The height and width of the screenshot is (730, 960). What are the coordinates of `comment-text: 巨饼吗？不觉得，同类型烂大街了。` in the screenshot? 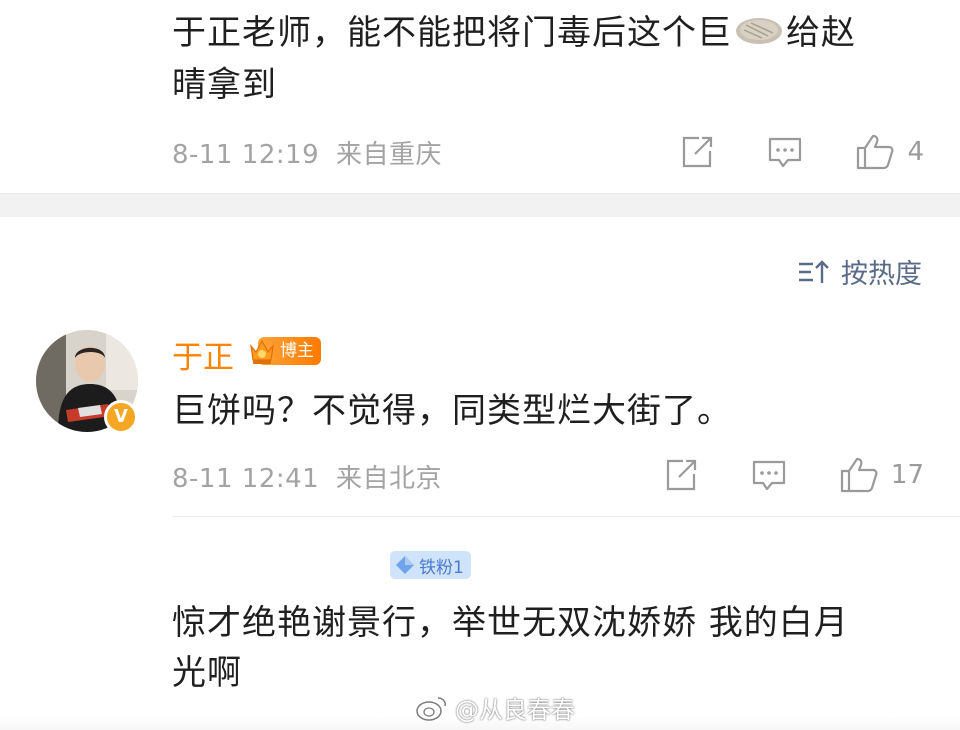 It's located at (452, 411).